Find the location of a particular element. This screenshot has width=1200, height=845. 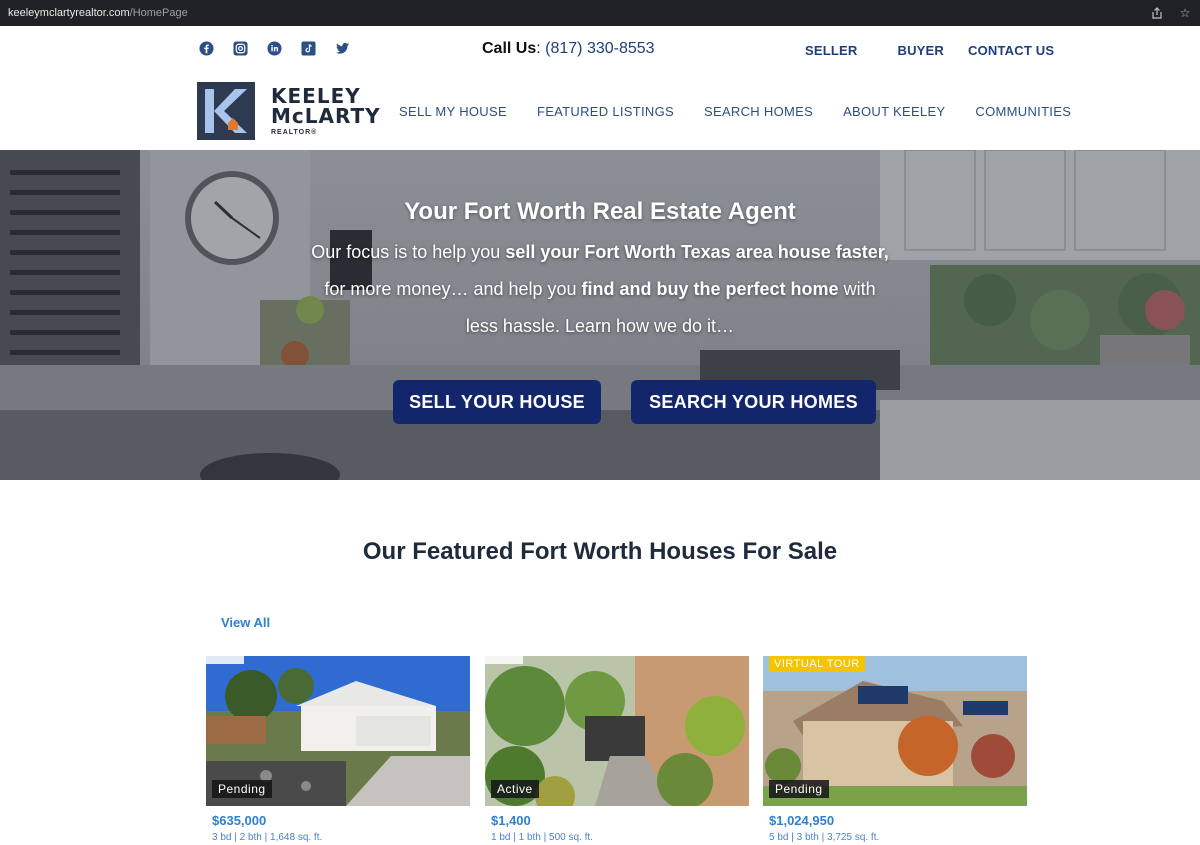

url-path: /HomePage is located at coordinates (158, 13).